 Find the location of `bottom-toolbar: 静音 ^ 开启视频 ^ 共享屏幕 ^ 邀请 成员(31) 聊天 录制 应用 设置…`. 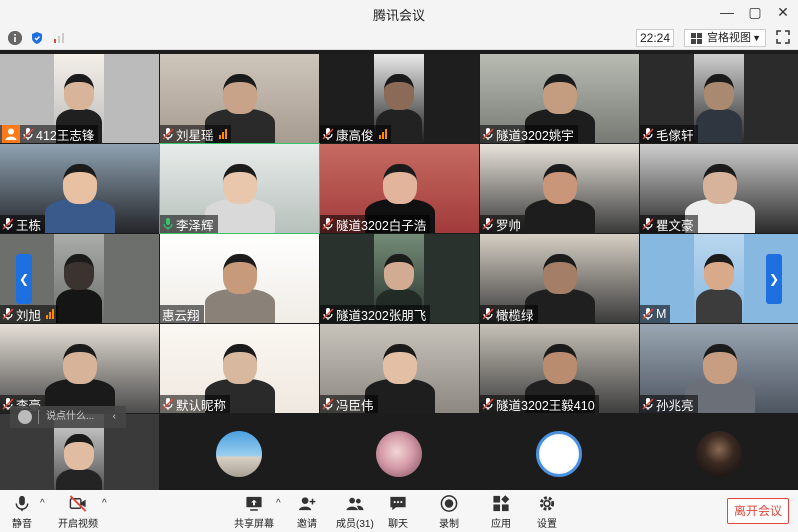

bottom-toolbar: 静音 ^ 开启视频 ^ 共享屏幕 ^ 邀请 成员(31) 聊天 录制 应用 设置… is located at coordinates (399, 511).